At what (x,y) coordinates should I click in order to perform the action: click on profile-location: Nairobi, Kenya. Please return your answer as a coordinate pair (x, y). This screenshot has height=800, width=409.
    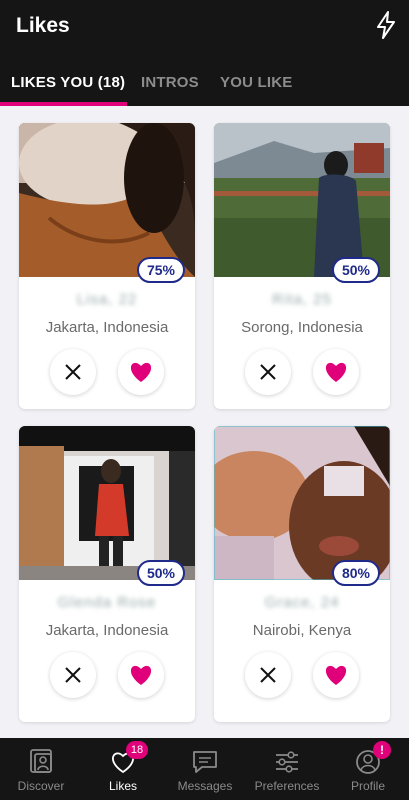
    Looking at the image, I should click on (302, 630).